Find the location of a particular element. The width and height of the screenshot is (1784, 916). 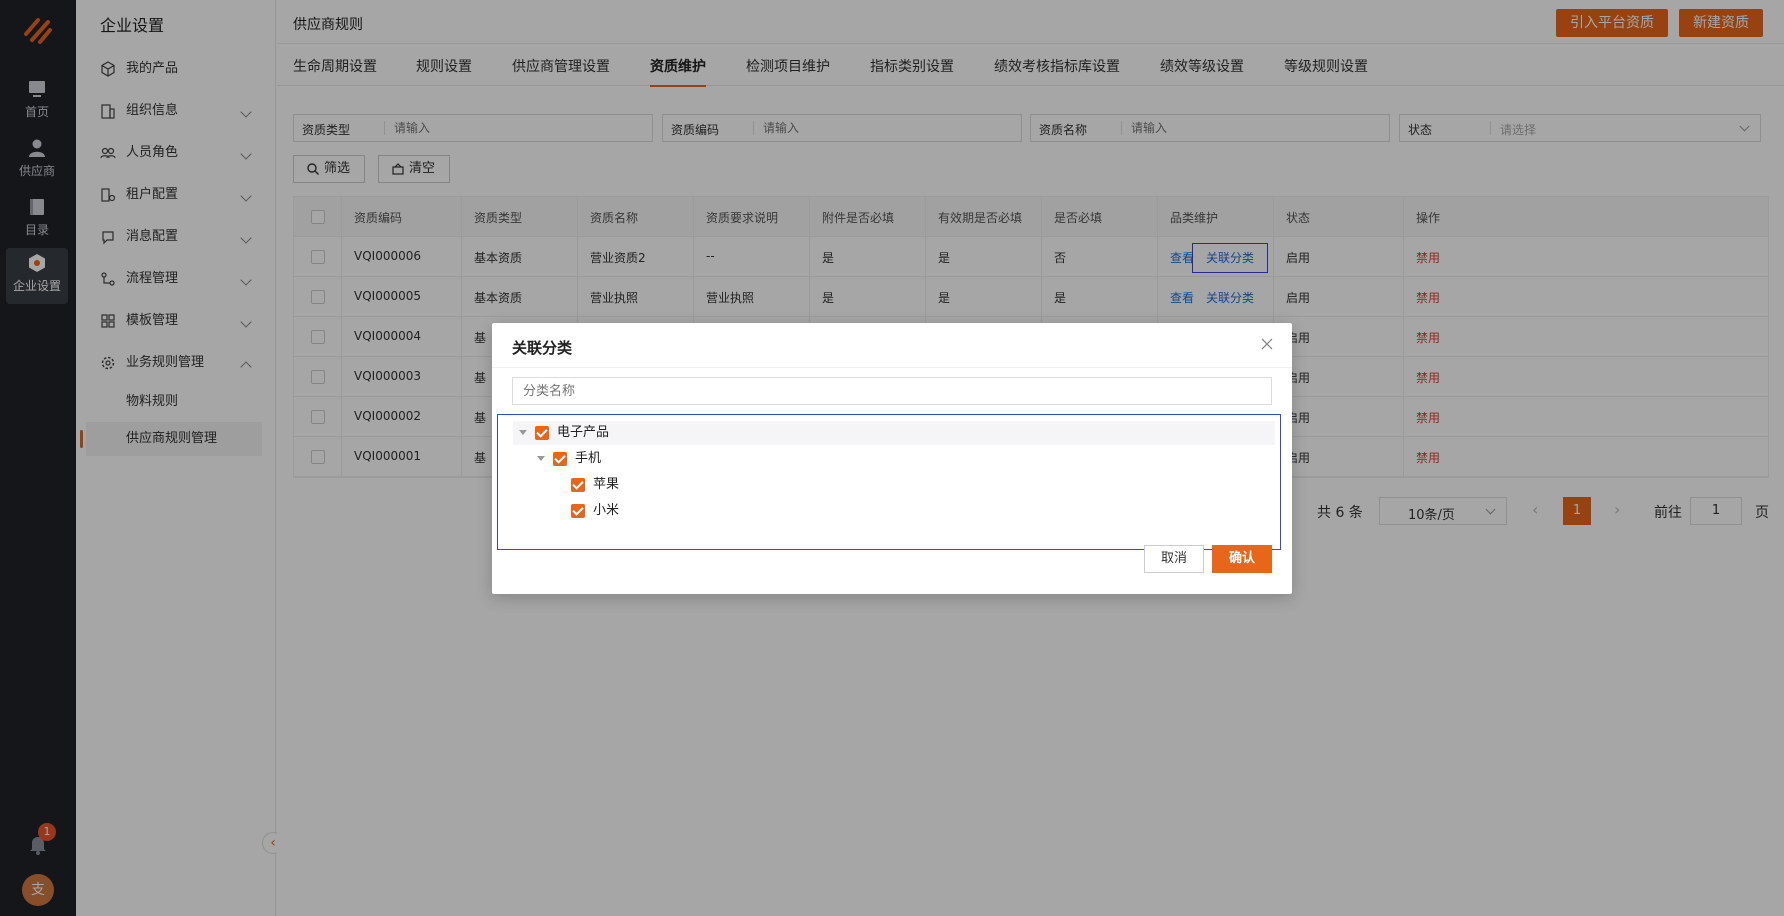

close-icon is located at coordinates (1267, 344).